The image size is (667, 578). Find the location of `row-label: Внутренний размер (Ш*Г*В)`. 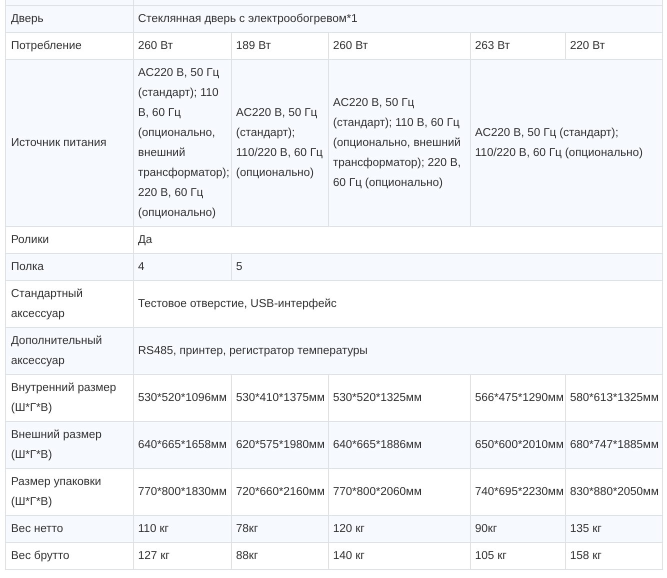

row-label: Внутренний размер (Ш*Г*В) is located at coordinates (63, 398).